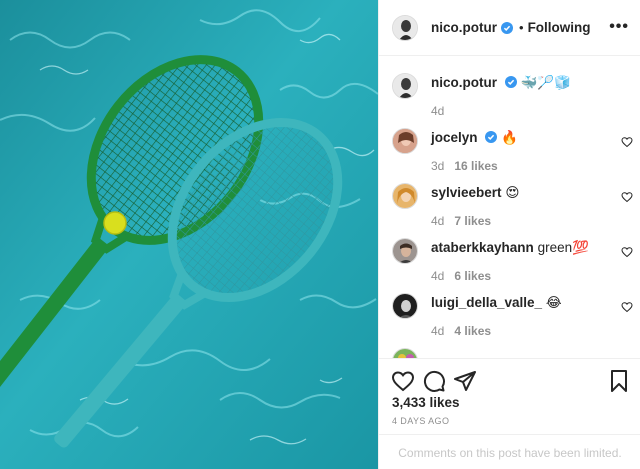 Image resolution: width=640 pixels, height=469 pixels. I want to click on like-heart-icon, so click(403, 381).